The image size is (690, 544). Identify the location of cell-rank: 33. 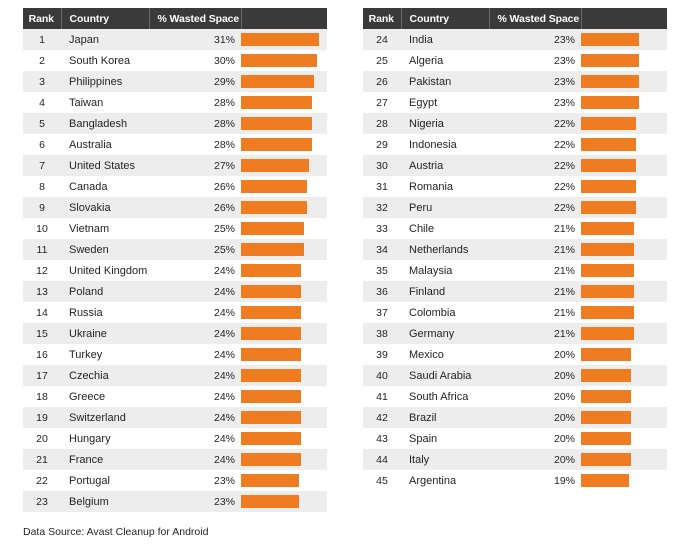
(382, 228).